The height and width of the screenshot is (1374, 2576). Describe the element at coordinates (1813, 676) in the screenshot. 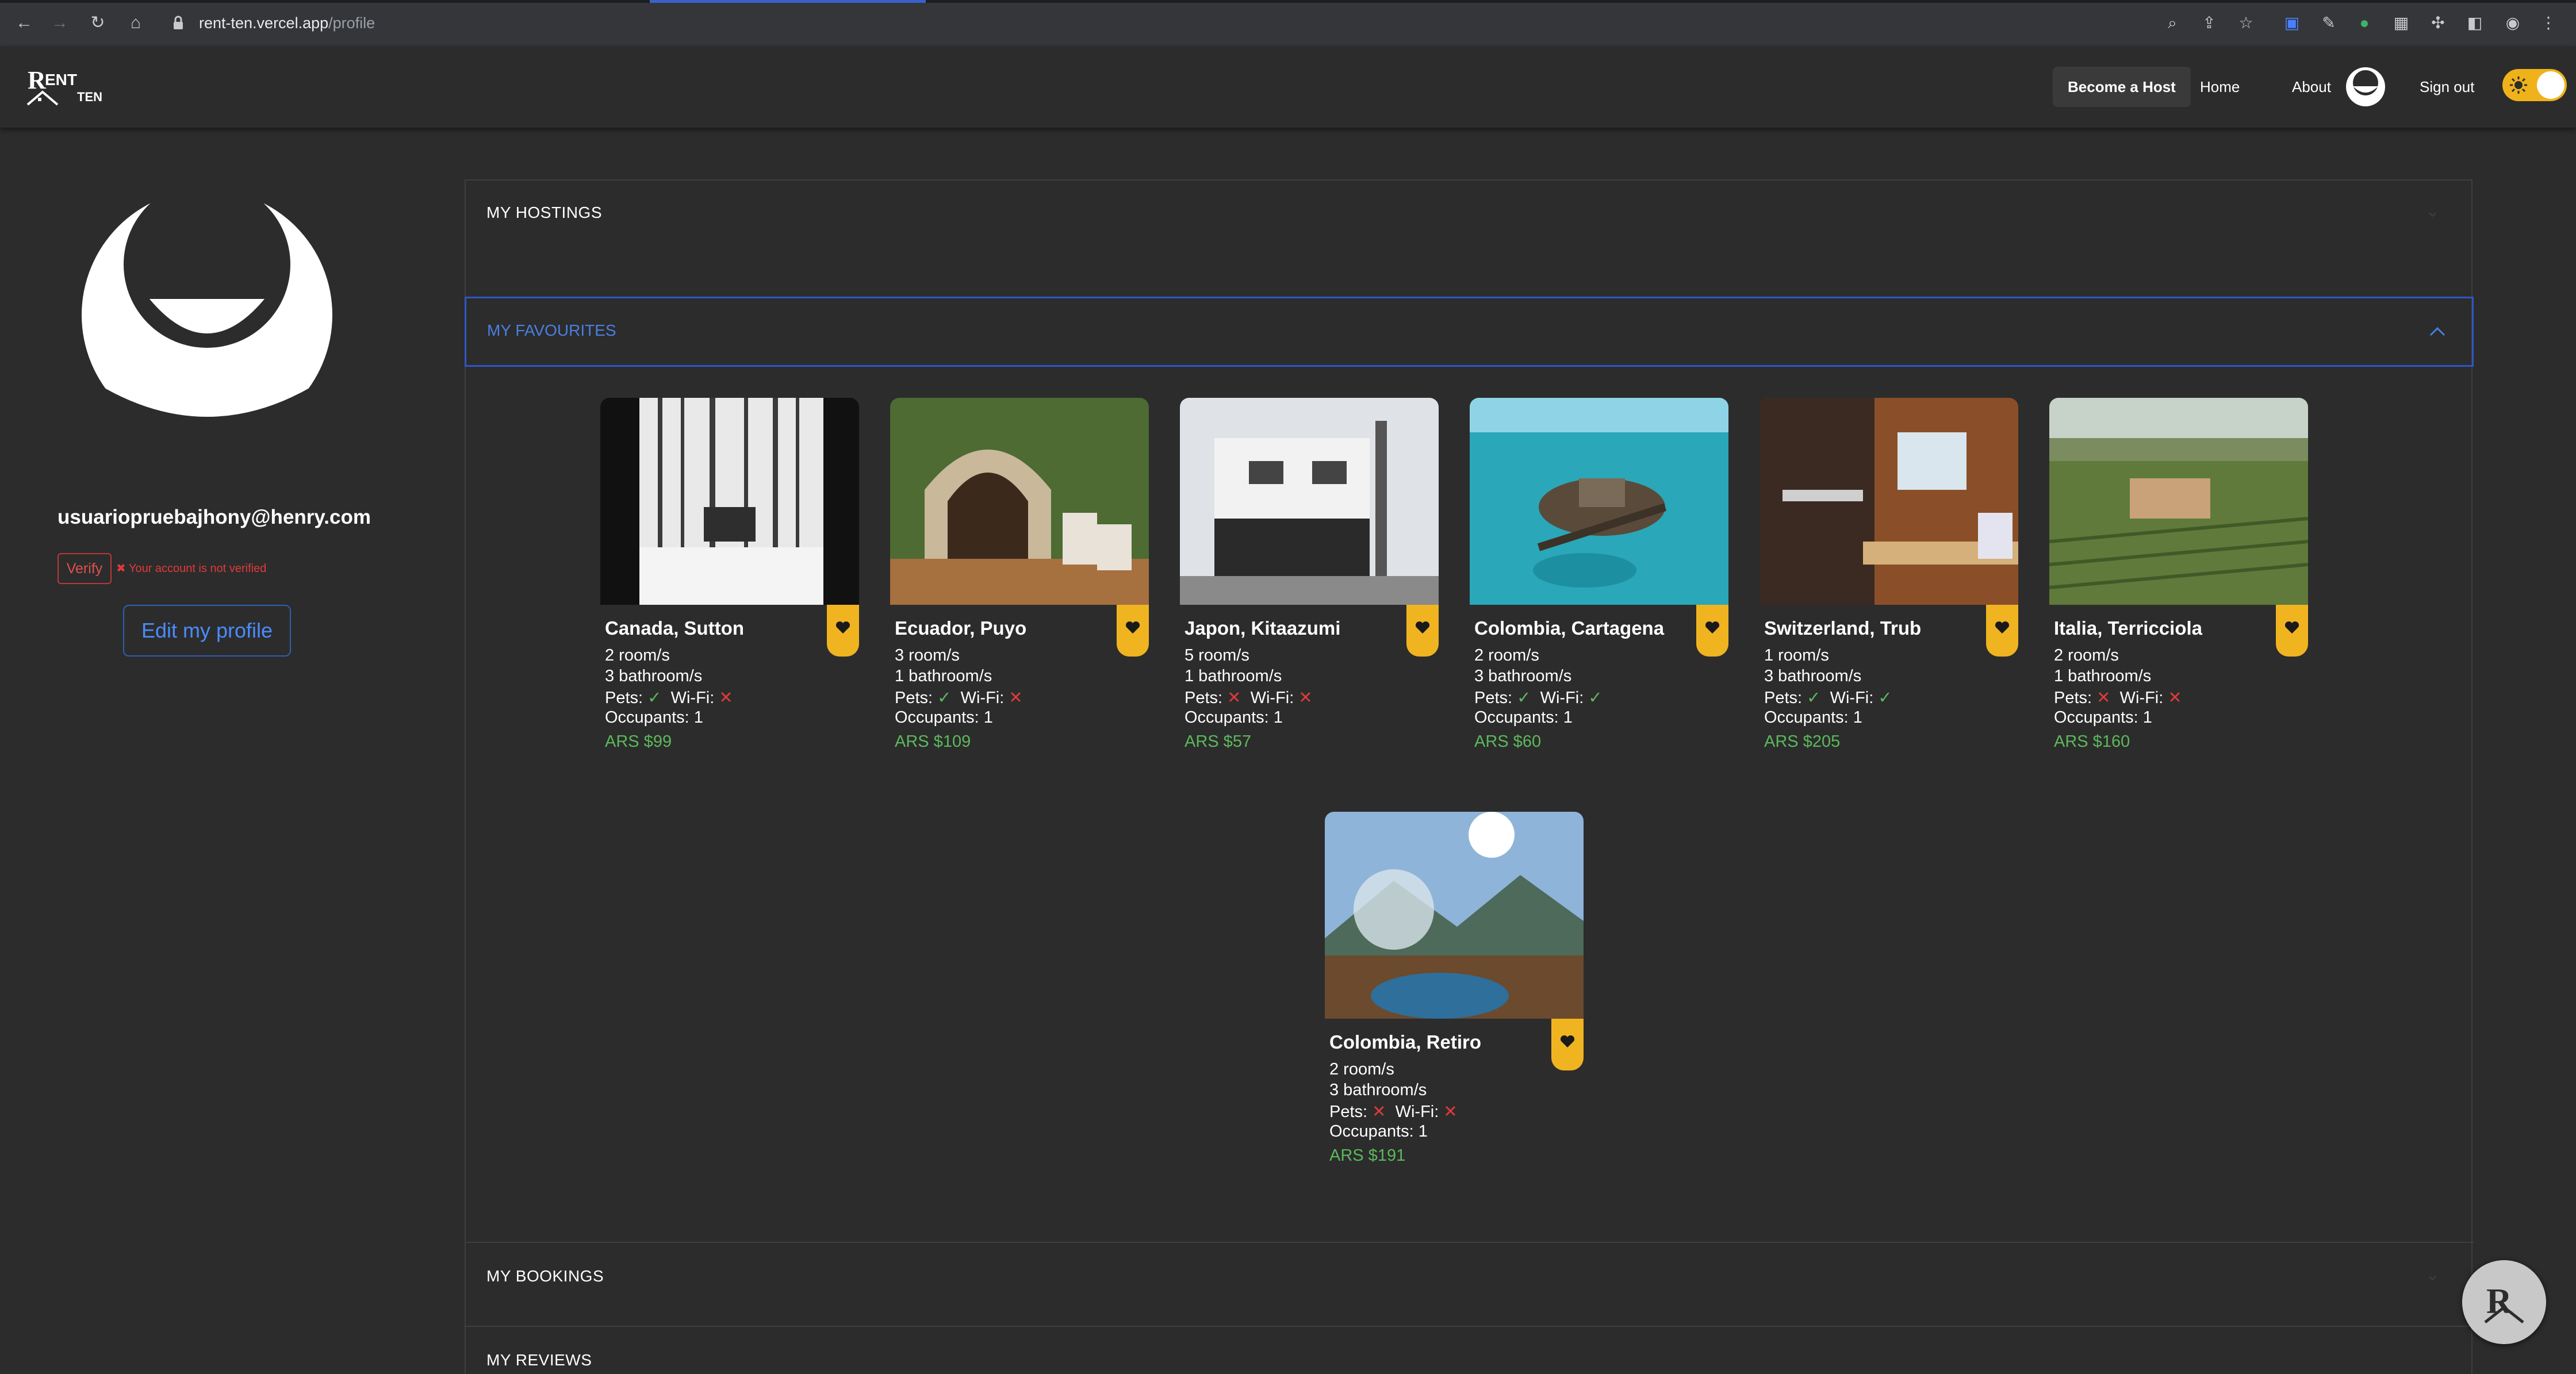

I see `property-bathrooms: 3 bathroom/s` at that location.